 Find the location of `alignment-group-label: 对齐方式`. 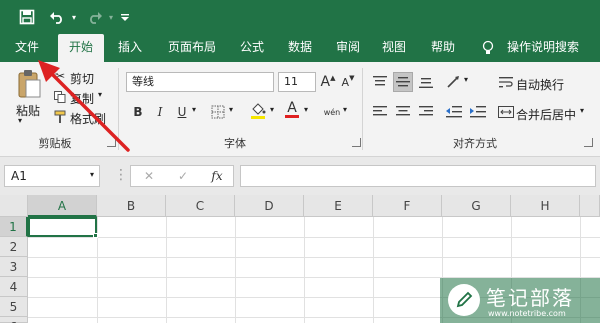

alignment-group-label: 对齐方式 is located at coordinates (475, 143).